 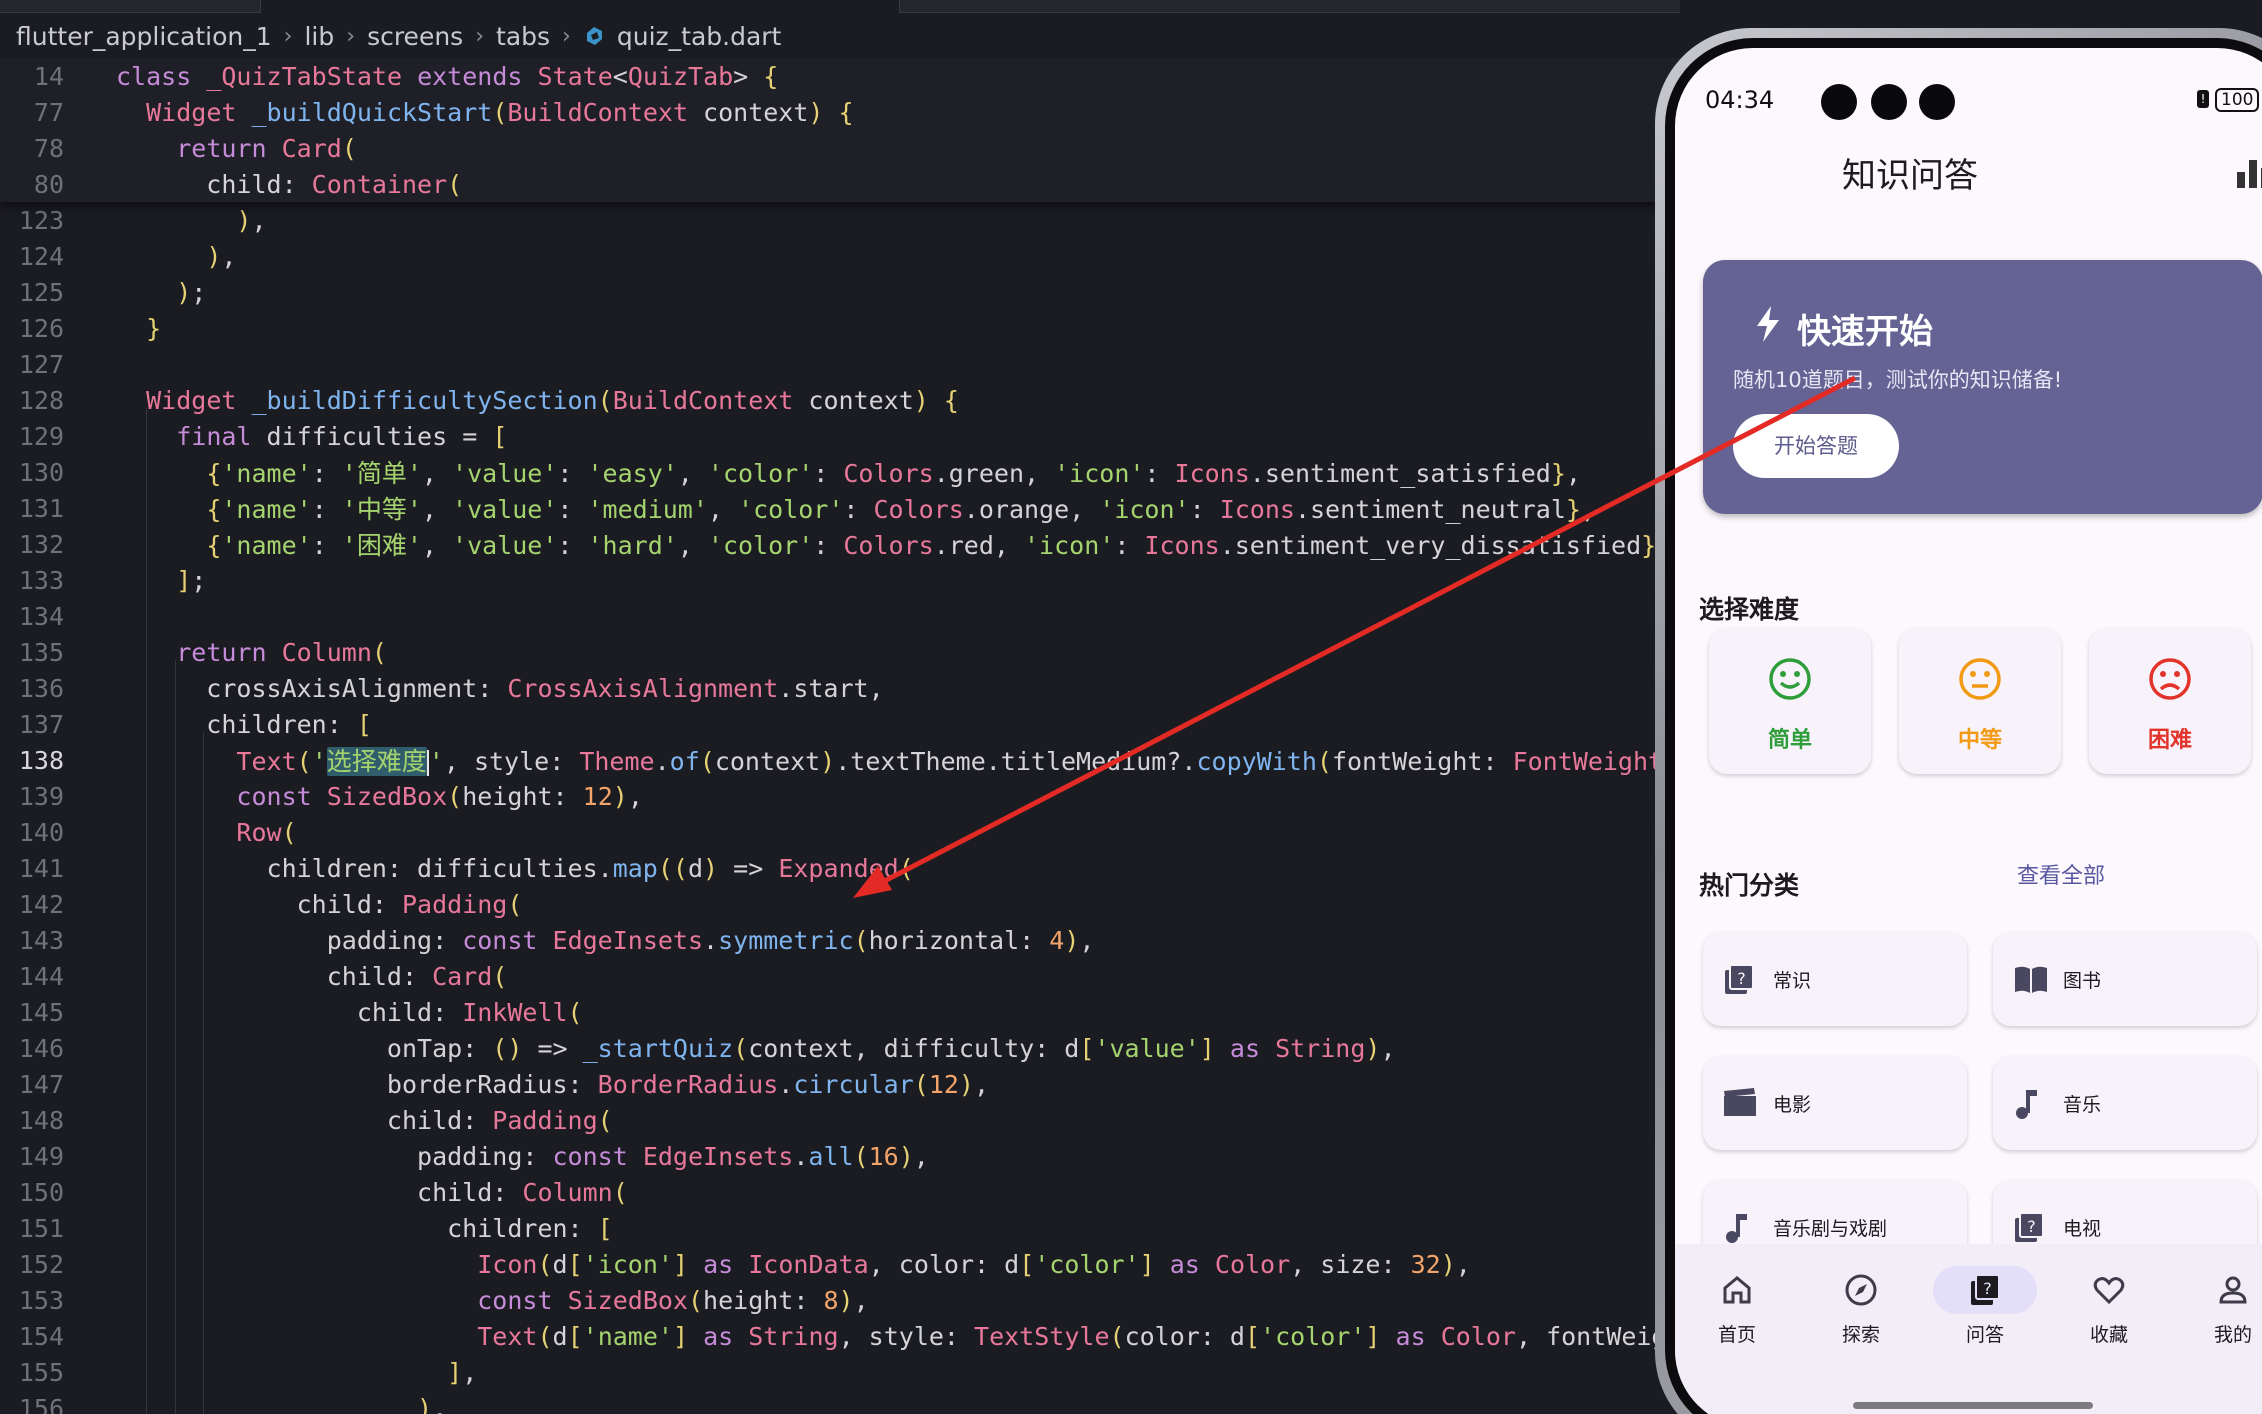 I want to click on quick-start-card: 快速开始 随机10道题目，测试你的知识储备! 开始答题, so click(x=1982, y=387).